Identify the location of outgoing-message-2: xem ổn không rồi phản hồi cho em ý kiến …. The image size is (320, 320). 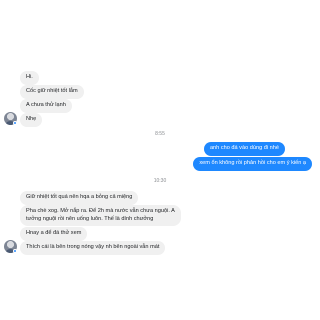
(252, 164).